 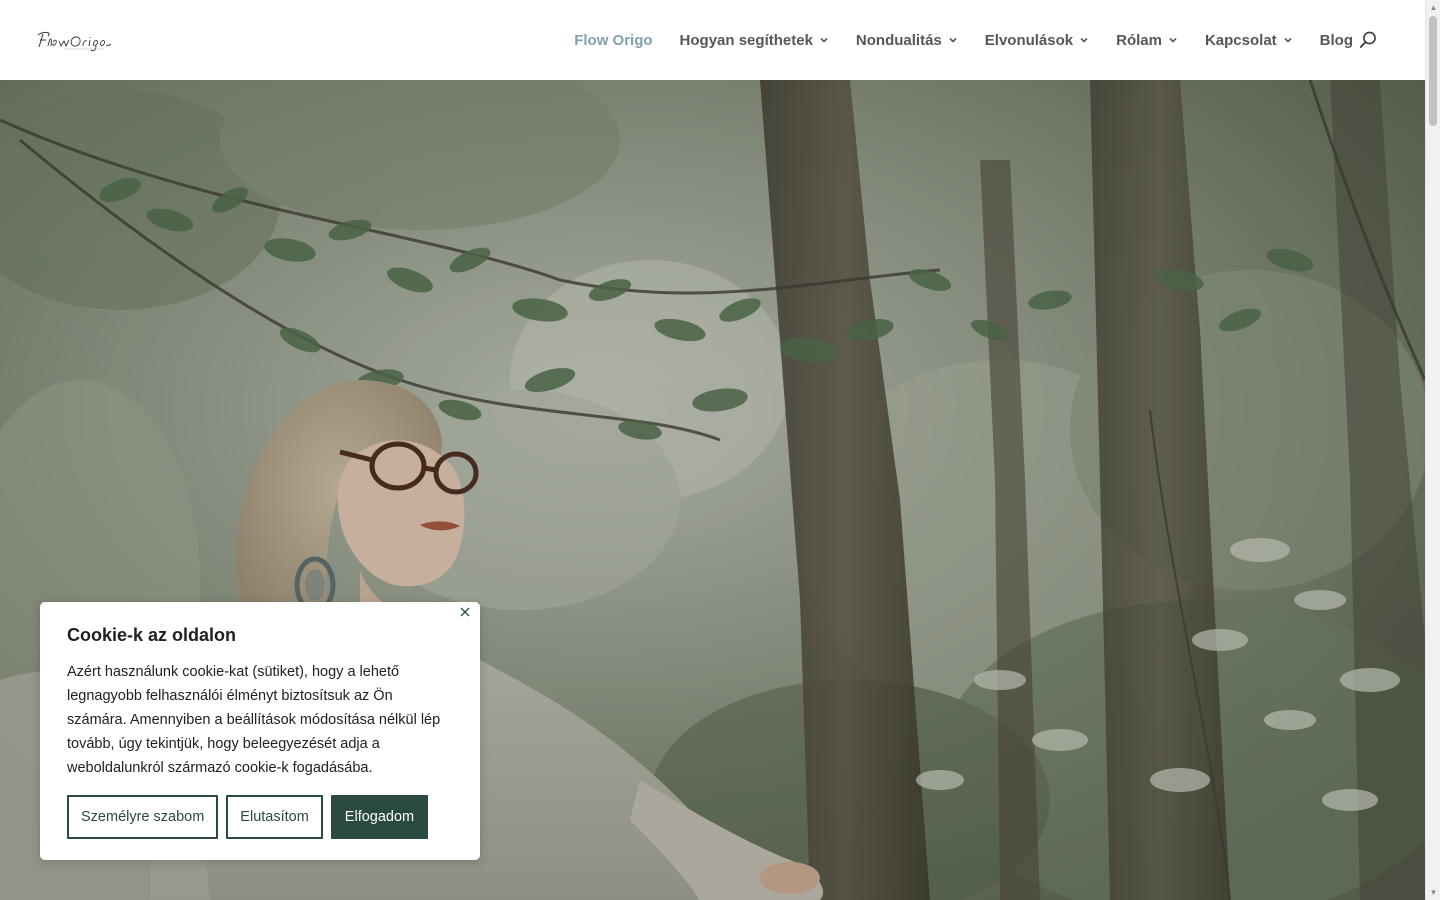 What do you see at coordinates (1029, 40) in the screenshot?
I see `nav-item-label: Elvonulások` at bounding box center [1029, 40].